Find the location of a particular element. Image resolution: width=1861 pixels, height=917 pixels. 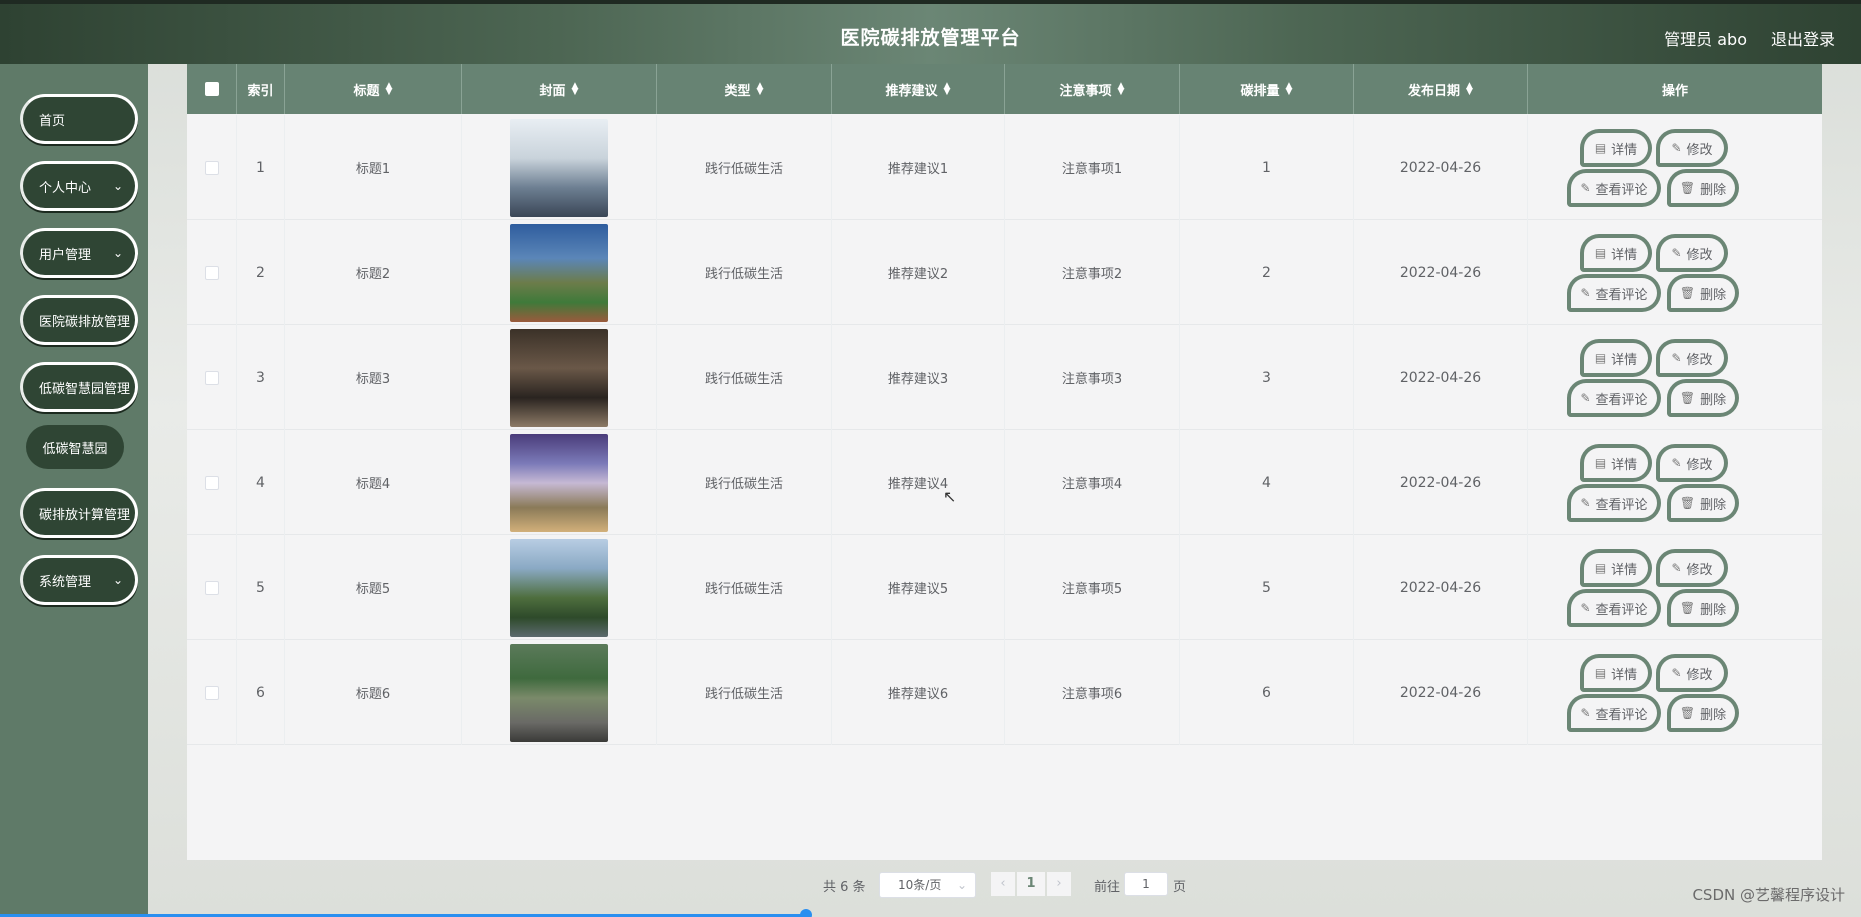

page-size-select: 10条/页 ⌄ is located at coordinates (927, 885).